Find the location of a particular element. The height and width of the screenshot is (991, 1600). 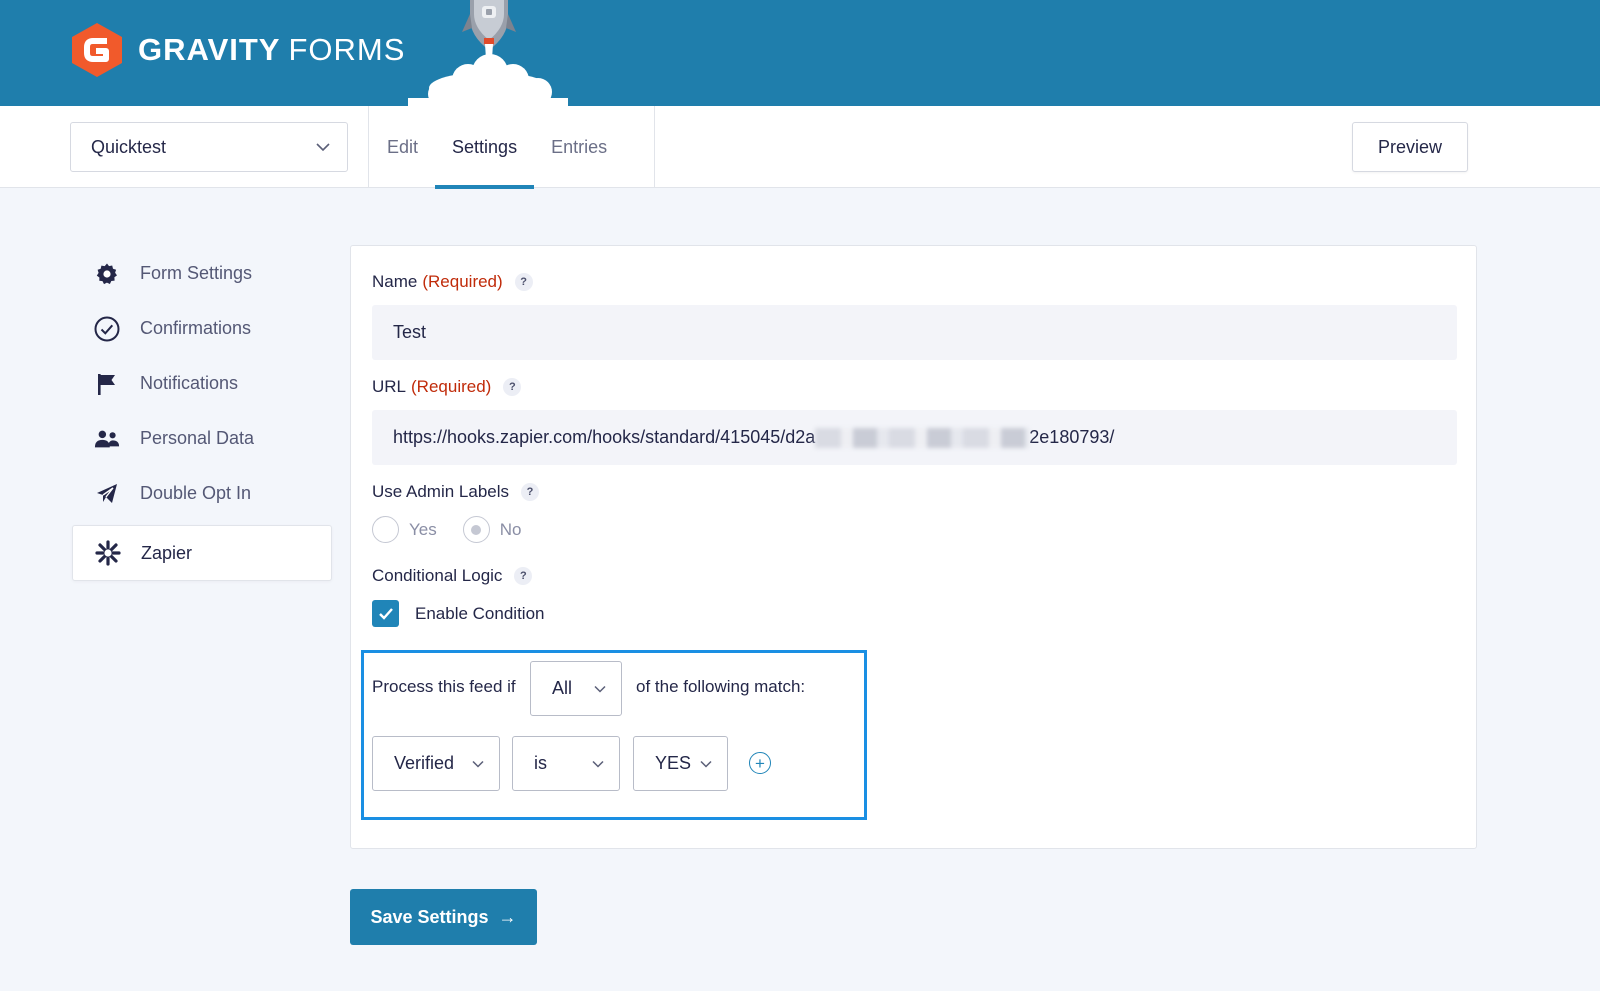

conditional-logic-label-text: Conditional Logic is located at coordinates (437, 575).